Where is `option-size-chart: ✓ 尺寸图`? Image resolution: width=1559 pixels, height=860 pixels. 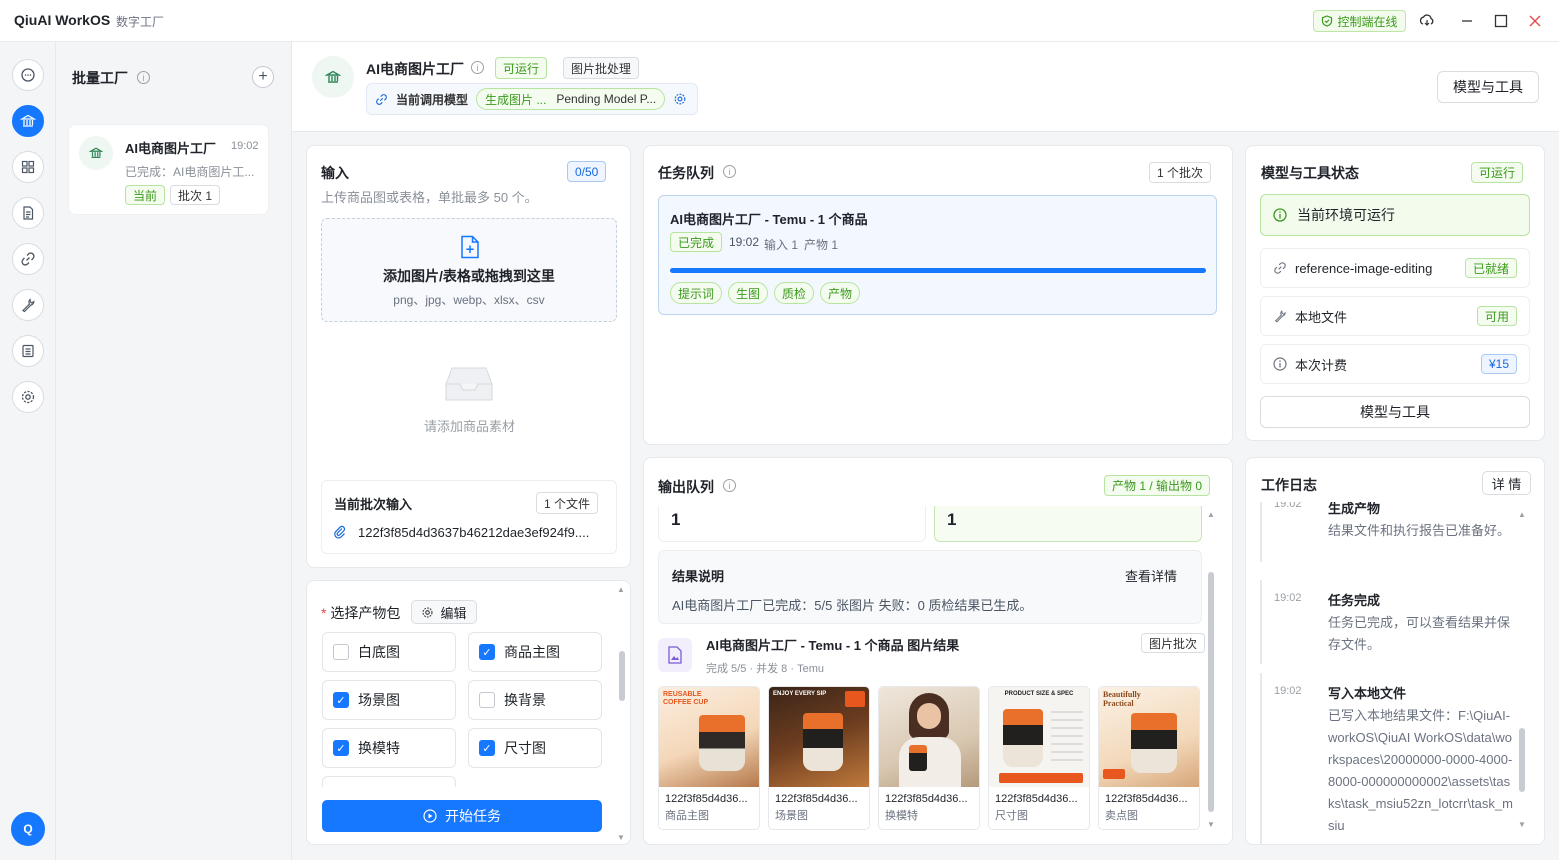 option-size-chart: ✓ 尺寸图 is located at coordinates (535, 748).